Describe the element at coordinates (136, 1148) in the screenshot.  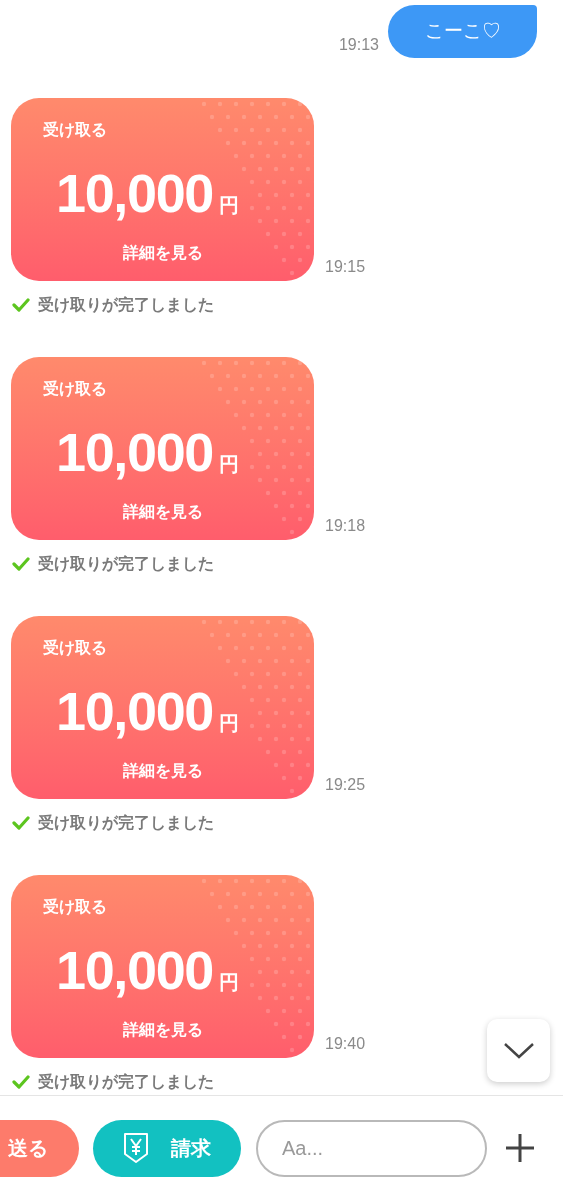
I see `yen-tag-icon` at that location.